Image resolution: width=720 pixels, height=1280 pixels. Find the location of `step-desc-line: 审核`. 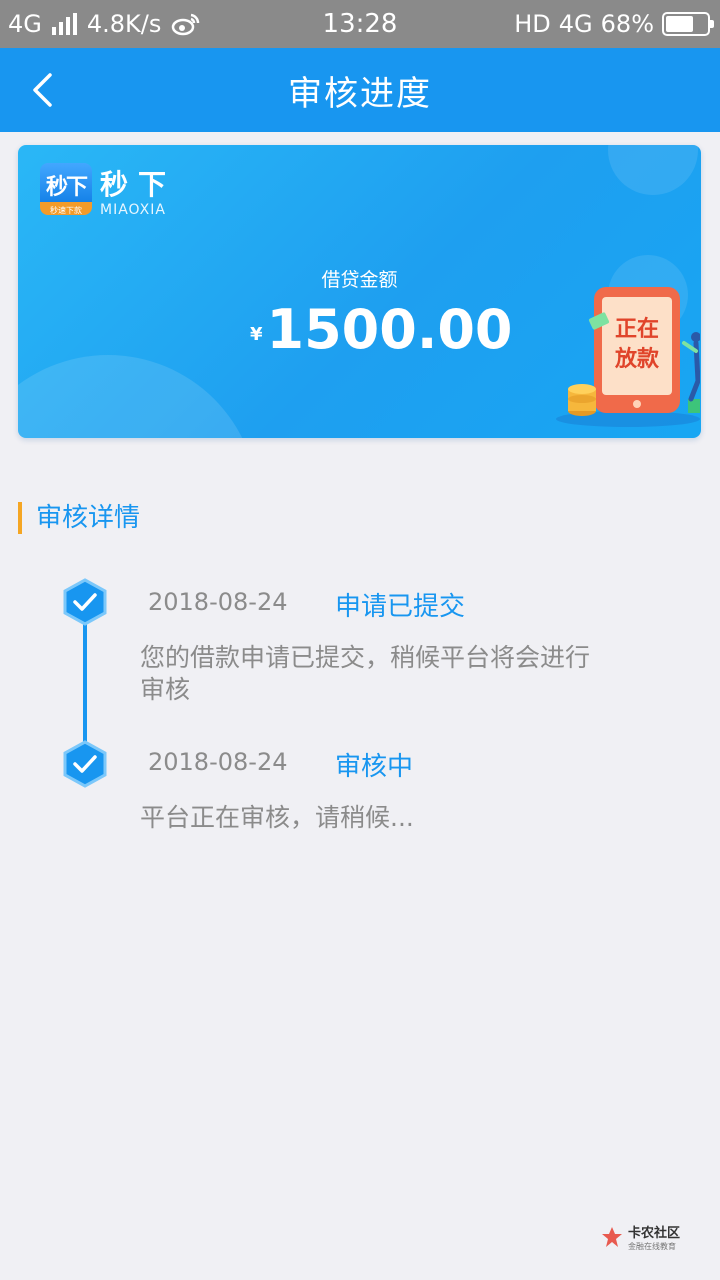

step-desc-line: 审核 is located at coordinates (165, 689).